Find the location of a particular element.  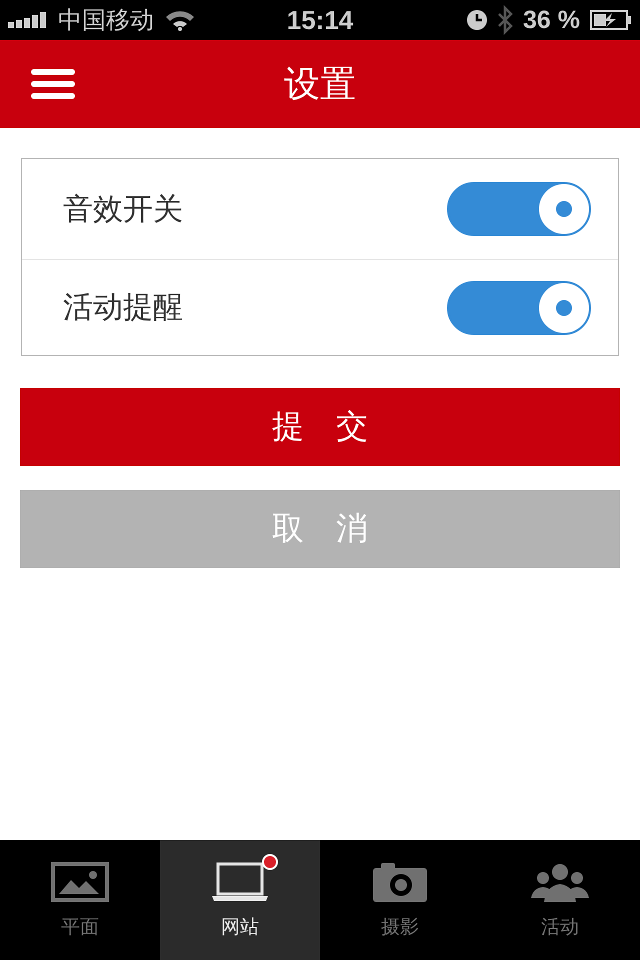

setting-label: 活动提醒 is located at coordinates (123, 308).